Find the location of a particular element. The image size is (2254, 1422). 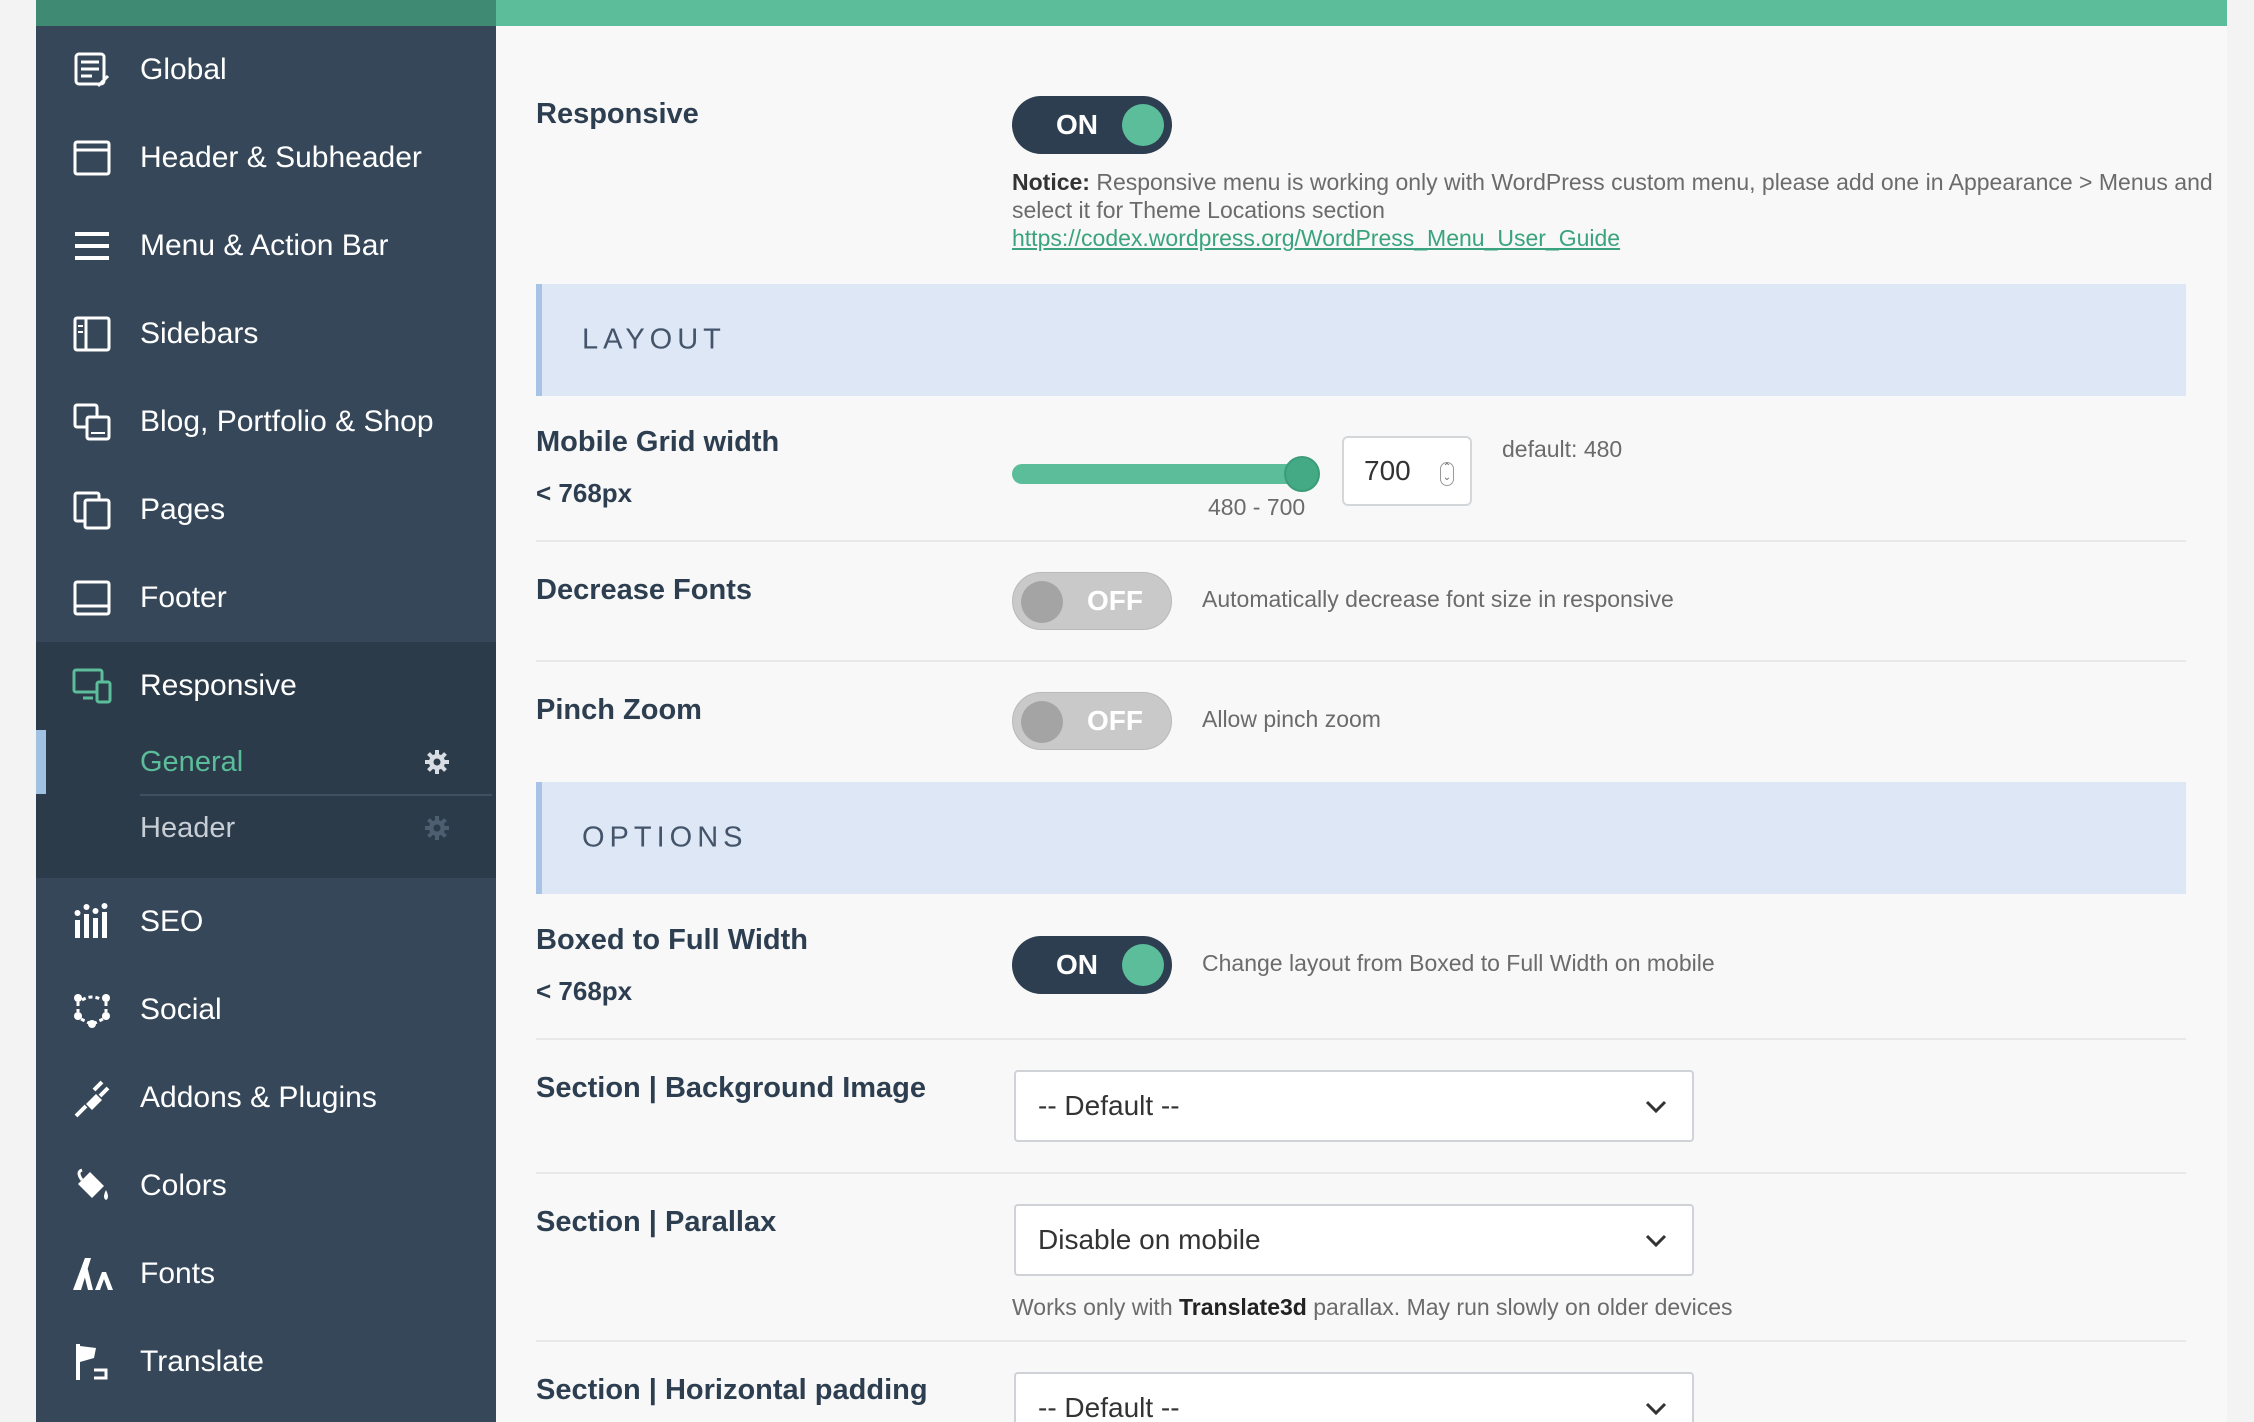

translate-flag-icon is located at coordinates (92, 1362).